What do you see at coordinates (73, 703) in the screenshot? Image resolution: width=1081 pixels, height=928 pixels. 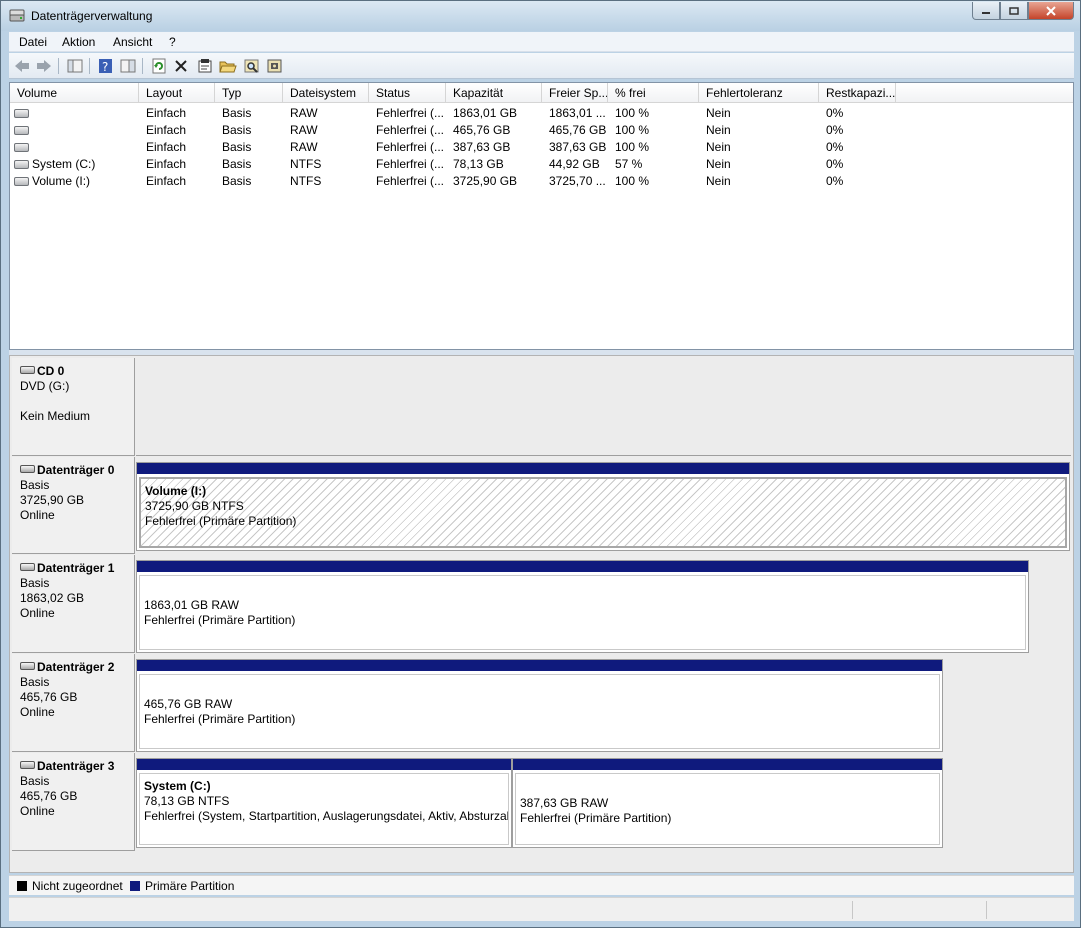 I see `disk-label-2: Datenträger 2 Basis 465,76 GB Online` at bounding box center [73, 703].